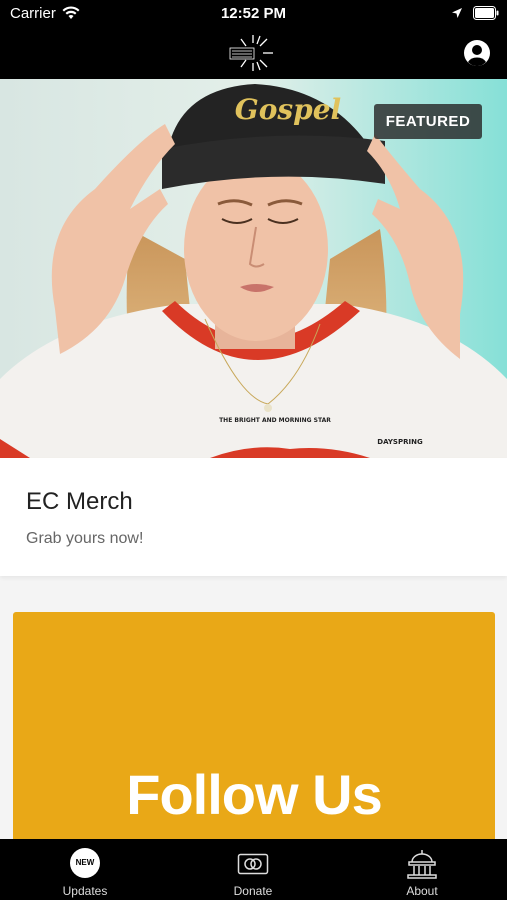 The image size is (507, 900). I want to click on card-icon, so click(253, 864).